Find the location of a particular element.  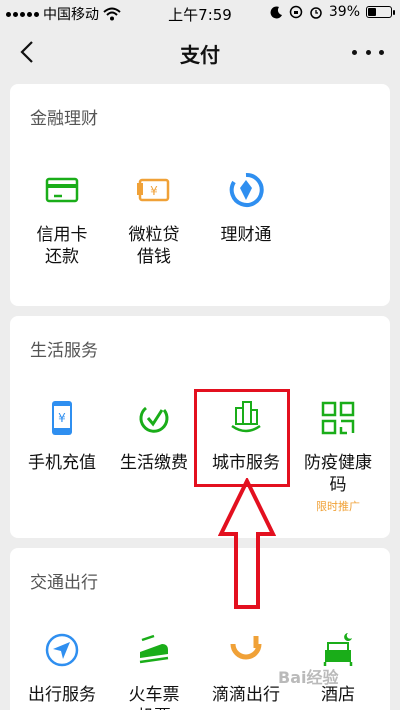

more-options-icon is located at coordinates (368, 52).